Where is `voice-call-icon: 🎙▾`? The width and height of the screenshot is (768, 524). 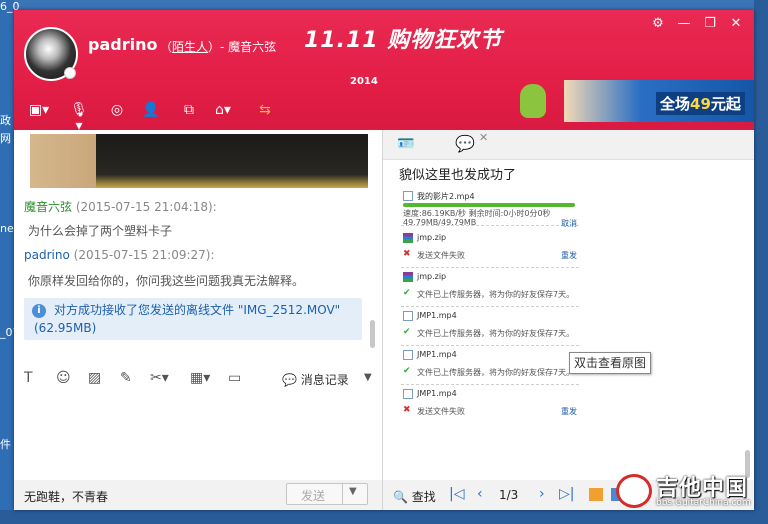
voice-call-icon: 🎙▾ is located at coordinates (79, 118).